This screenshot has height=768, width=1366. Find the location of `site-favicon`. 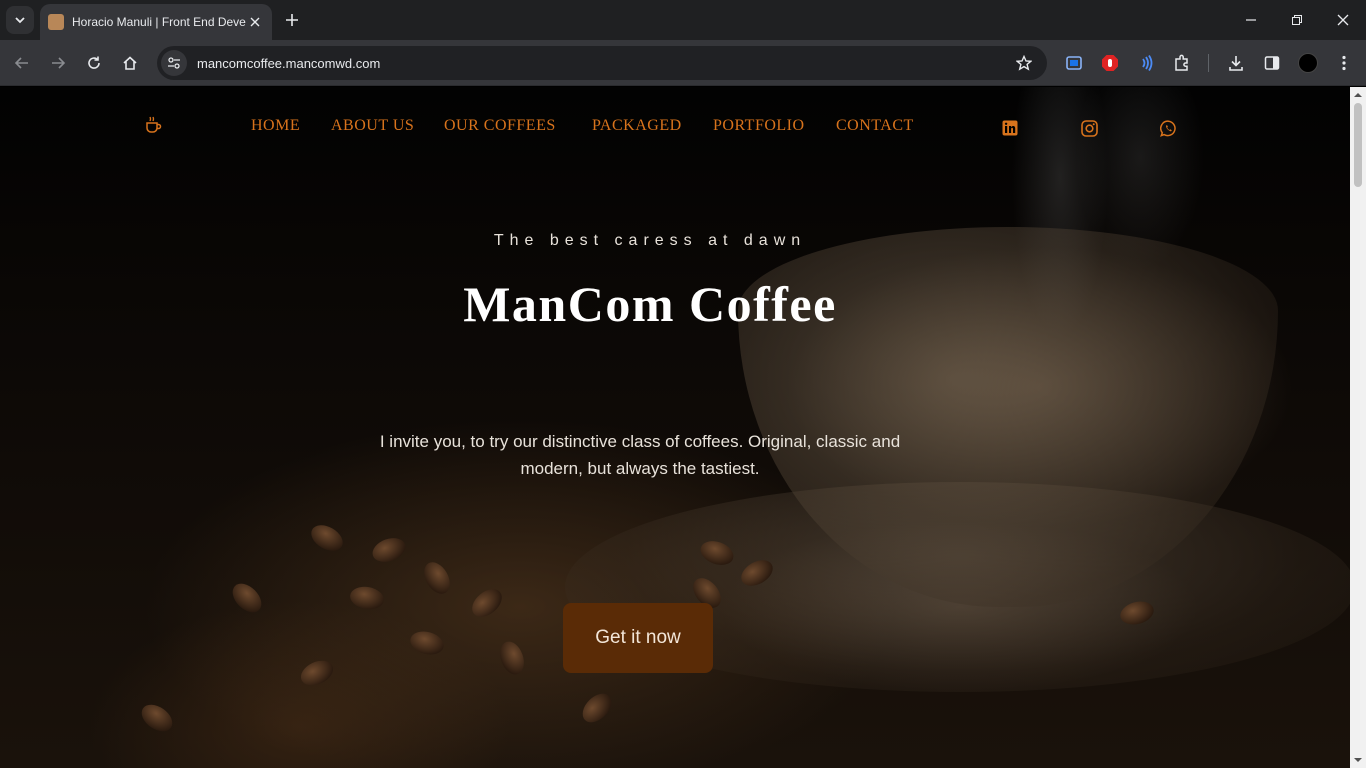

site-favicon is located at coordinates (56, 22).